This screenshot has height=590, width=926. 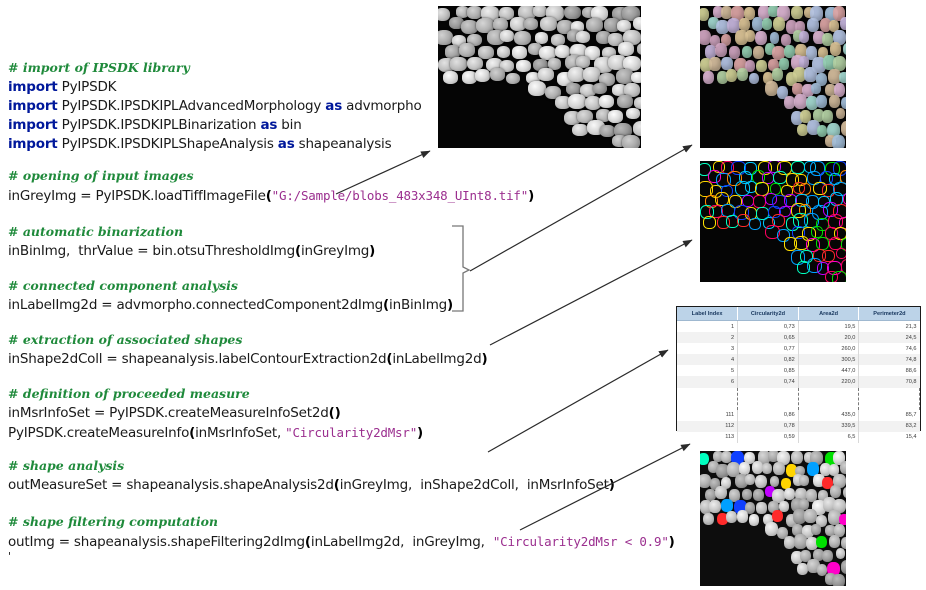 I want to click on table-row: 4 0,82 300,5 74,8, so click(x=798, y=360).